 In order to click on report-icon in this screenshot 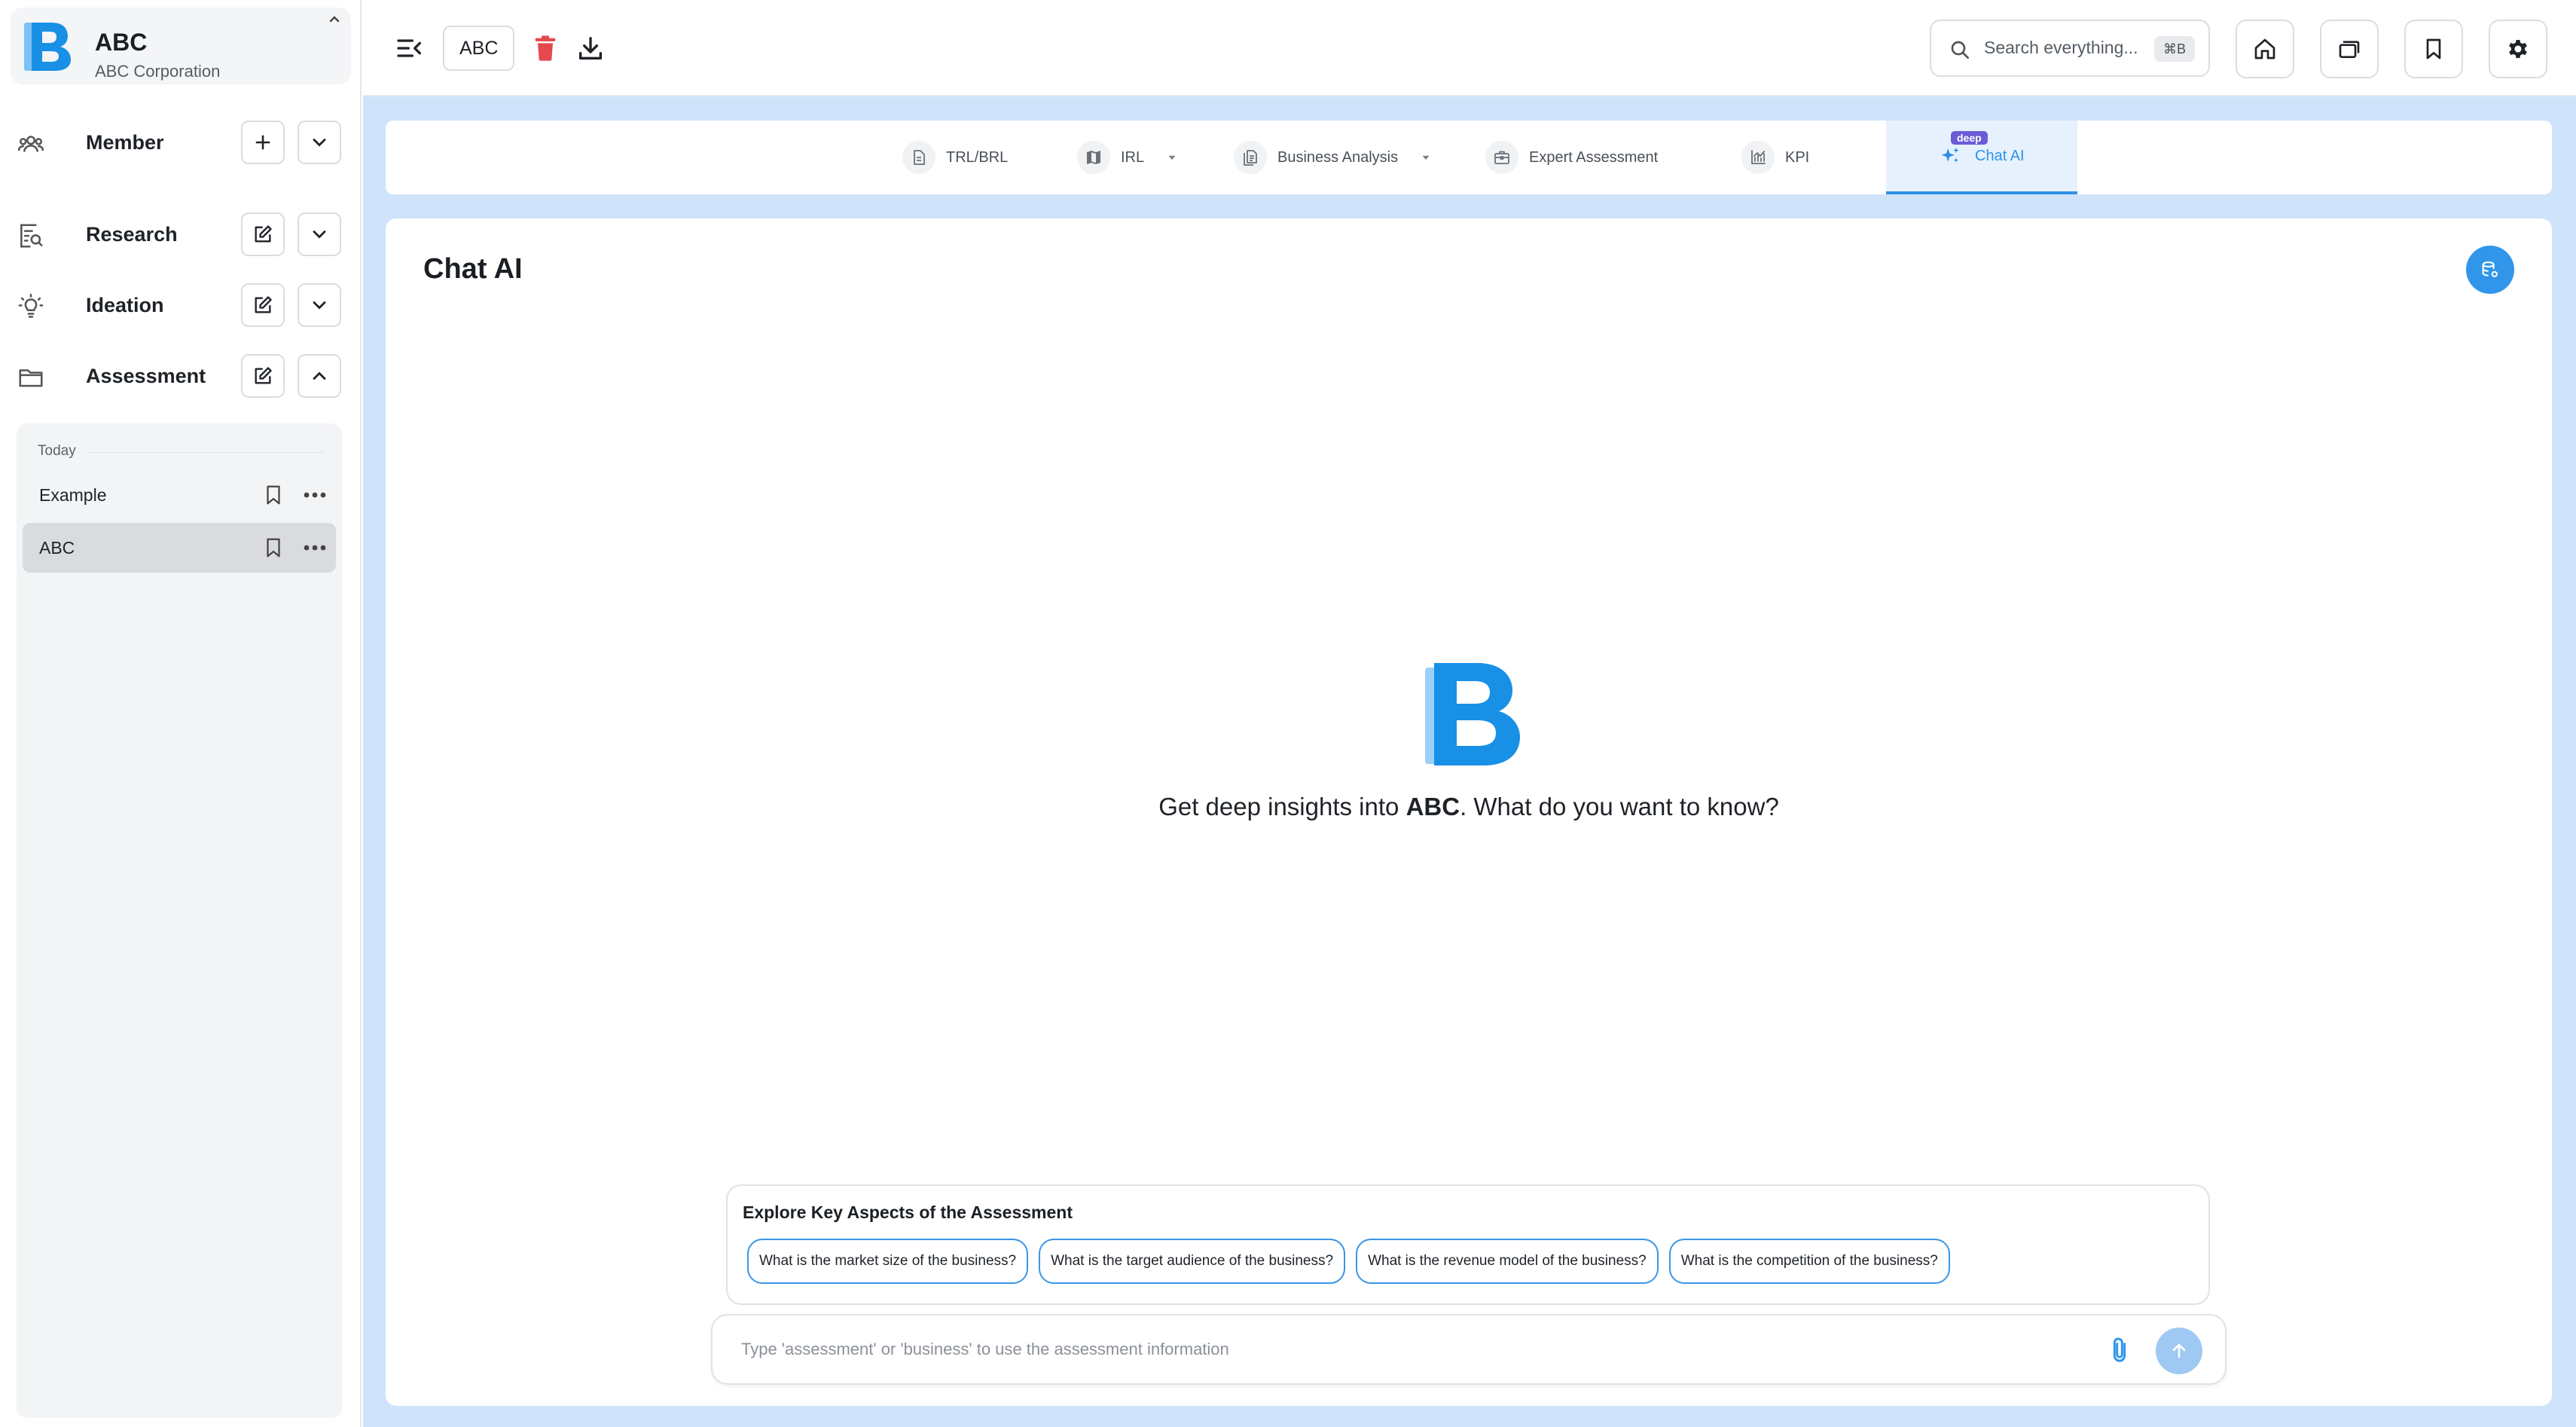, I will do `click(1251, 158)`.